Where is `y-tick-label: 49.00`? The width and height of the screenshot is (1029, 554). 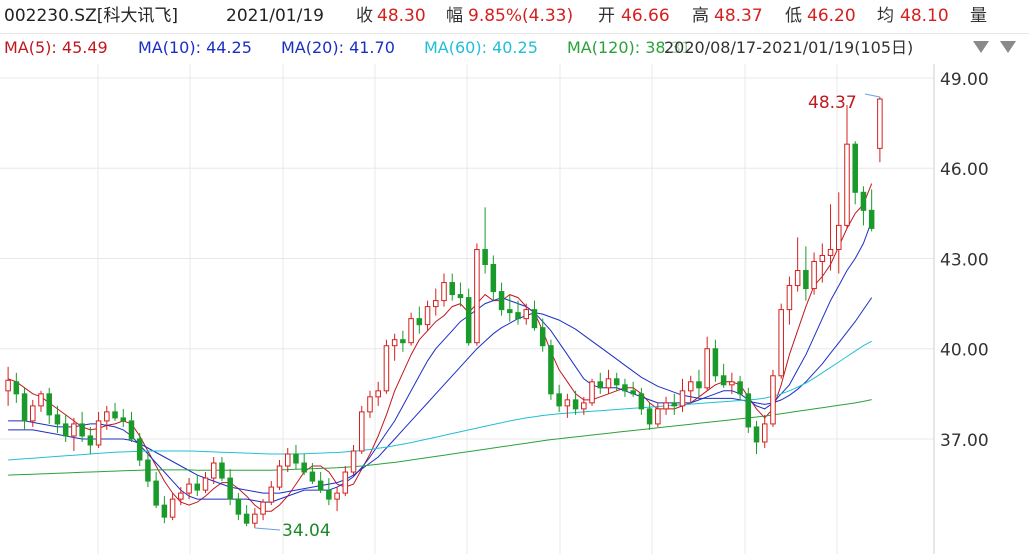
y-tick-label: 49.00 is located at coordinates (964, 80).